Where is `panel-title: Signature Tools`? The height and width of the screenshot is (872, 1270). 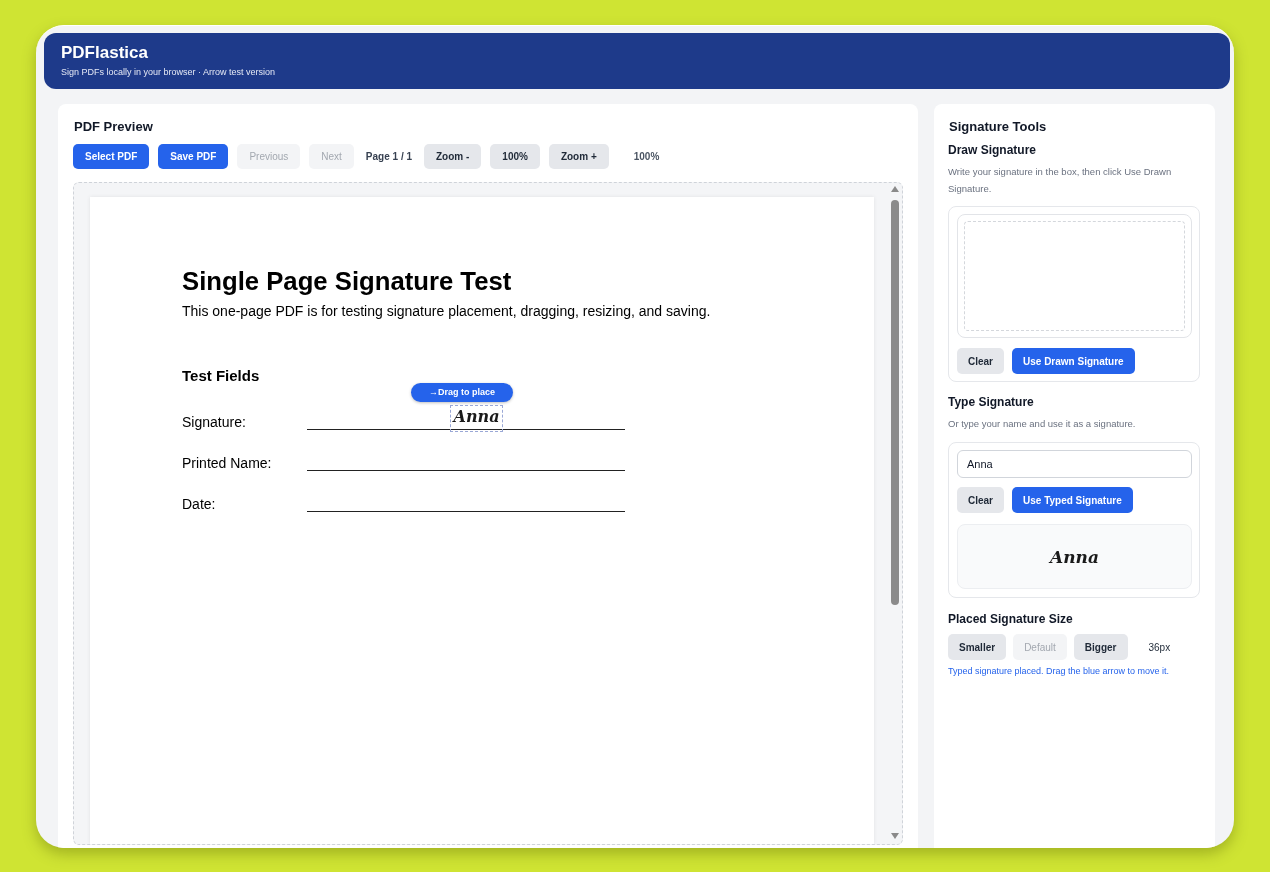 panel-title: Signature Tools is located at coordinates (998, 127).